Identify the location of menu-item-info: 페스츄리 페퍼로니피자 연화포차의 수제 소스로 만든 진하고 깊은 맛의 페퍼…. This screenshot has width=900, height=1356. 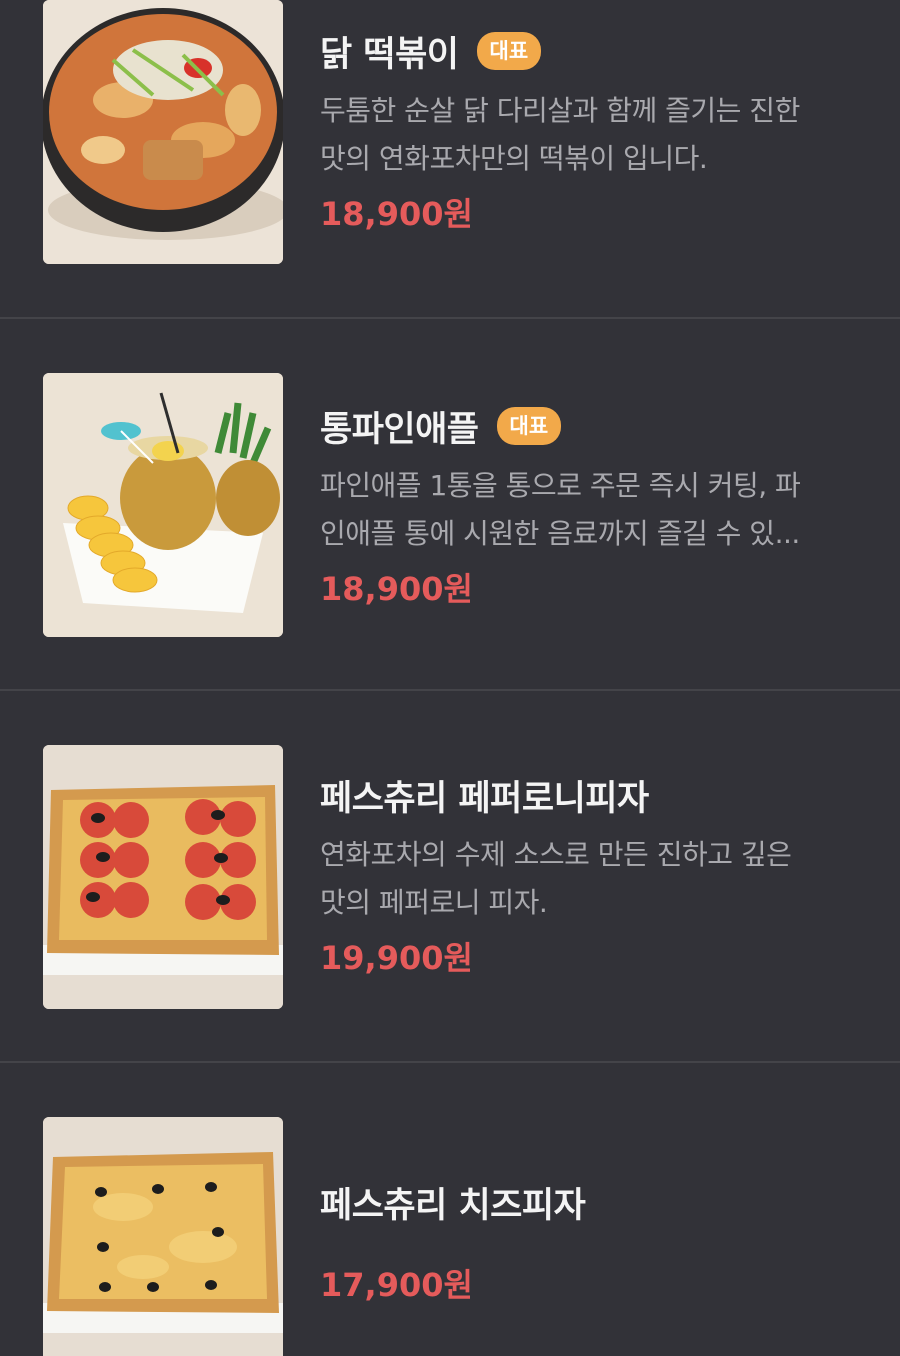
(590, 874).